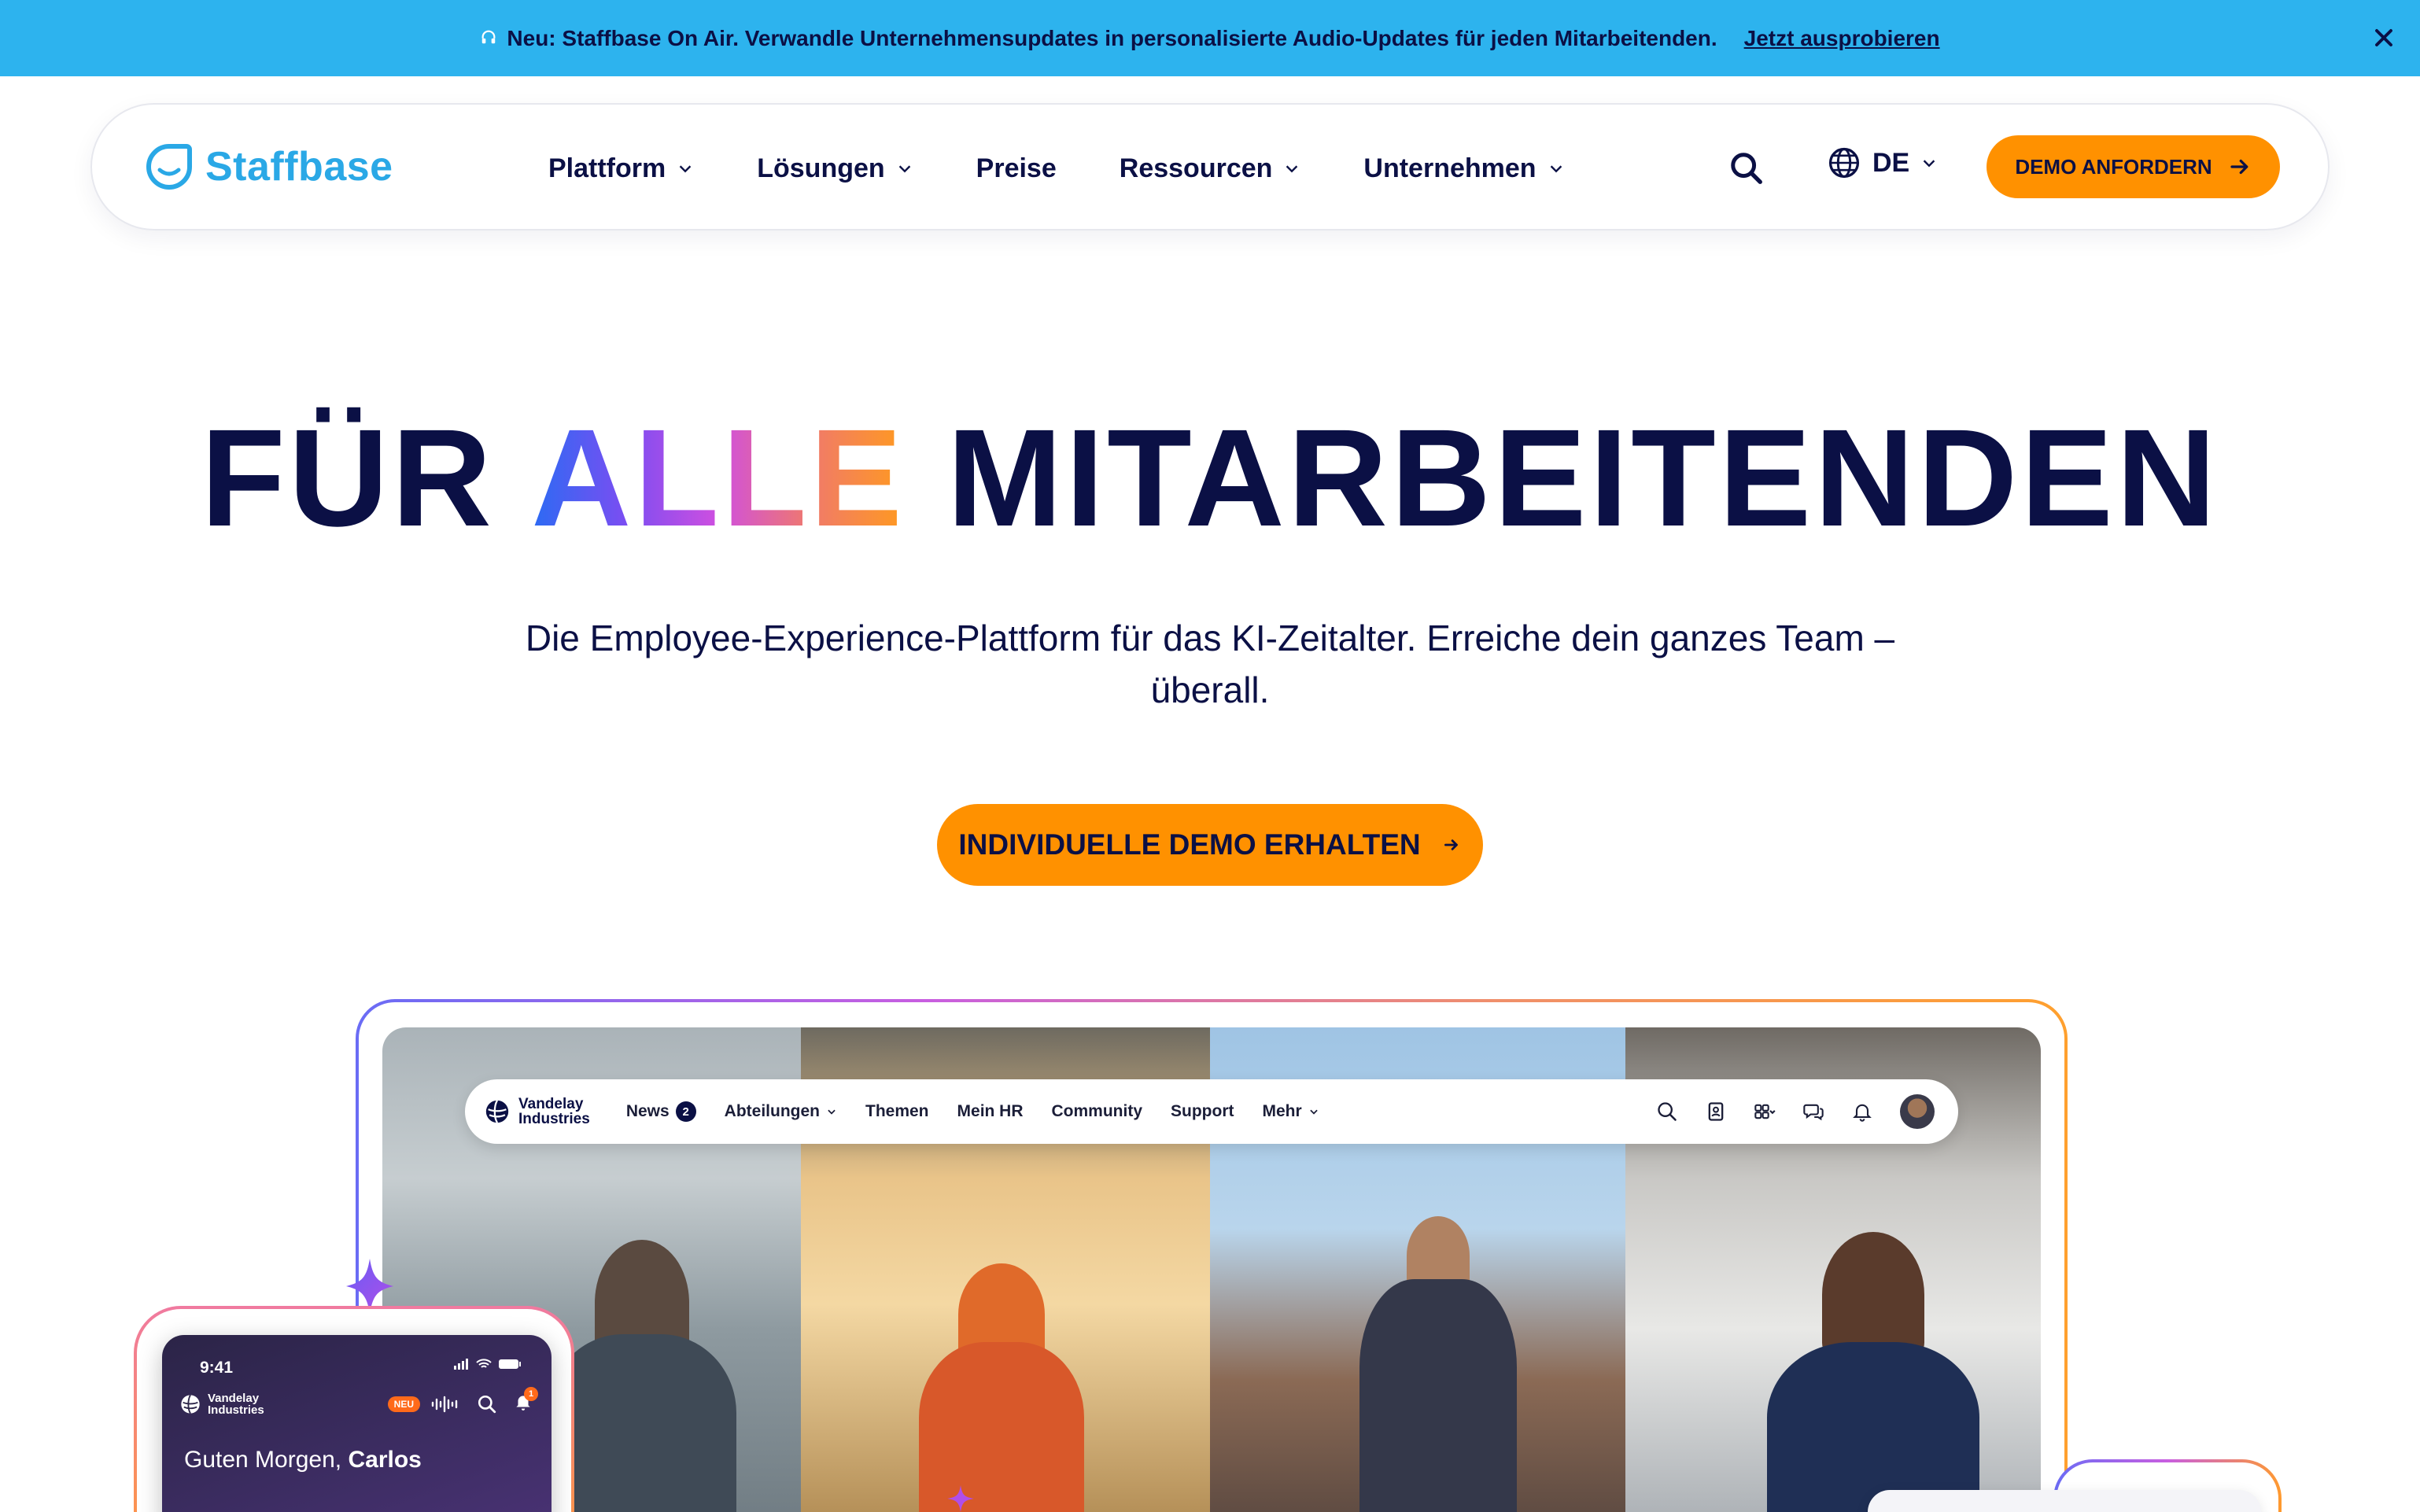  I want to click on intranet-item-label: Community, so click(1097, 1111).